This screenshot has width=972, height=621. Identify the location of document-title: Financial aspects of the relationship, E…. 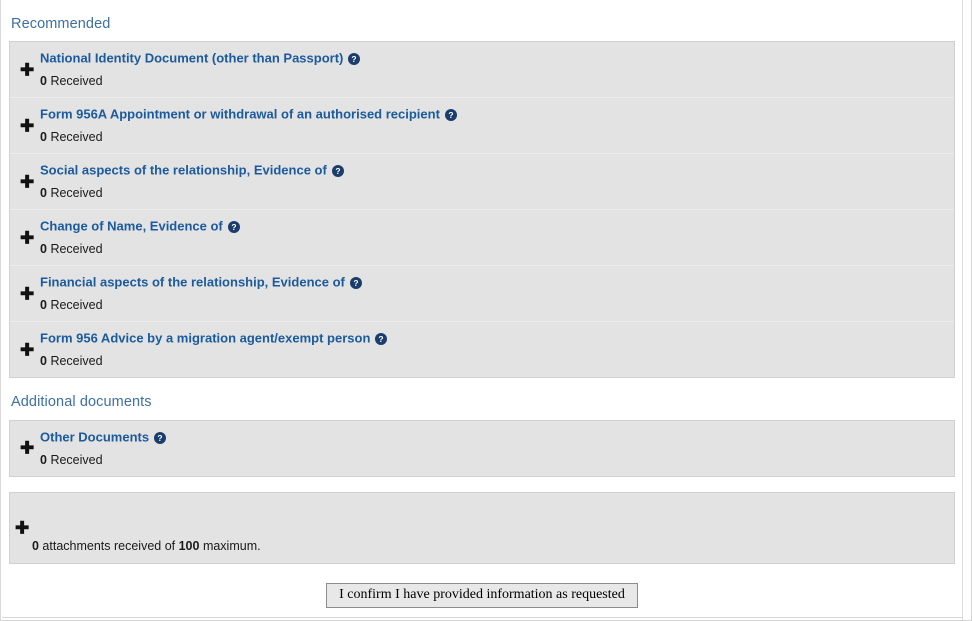
(192, 282).